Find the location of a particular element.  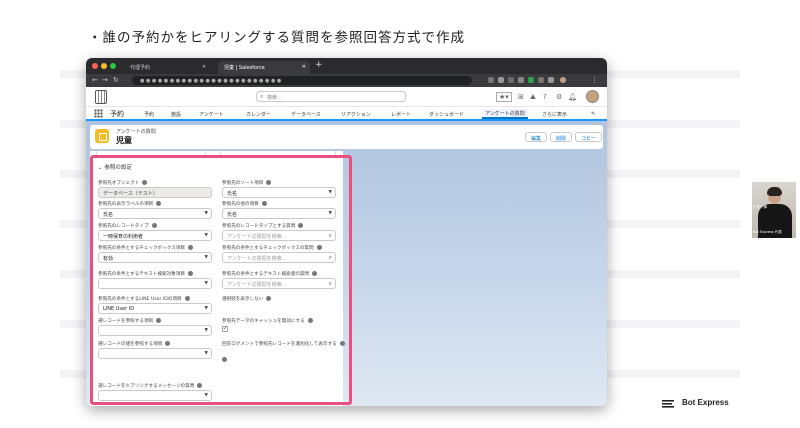

presenter-hair is located at coordinates (774, 191).